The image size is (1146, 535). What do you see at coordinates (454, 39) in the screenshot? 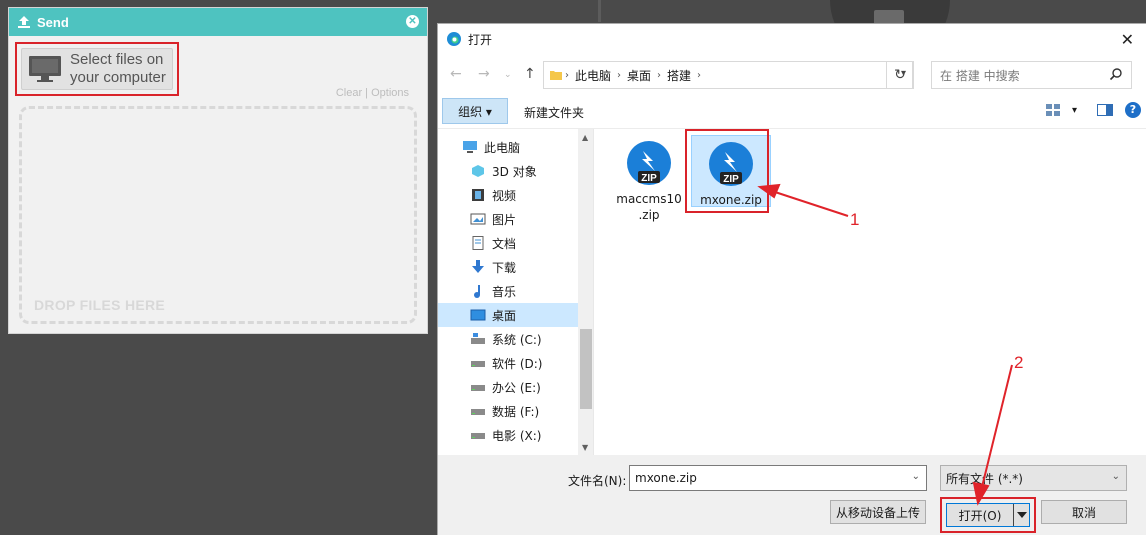
I see `edge-browser-icon` at bounding box center [454, 39].